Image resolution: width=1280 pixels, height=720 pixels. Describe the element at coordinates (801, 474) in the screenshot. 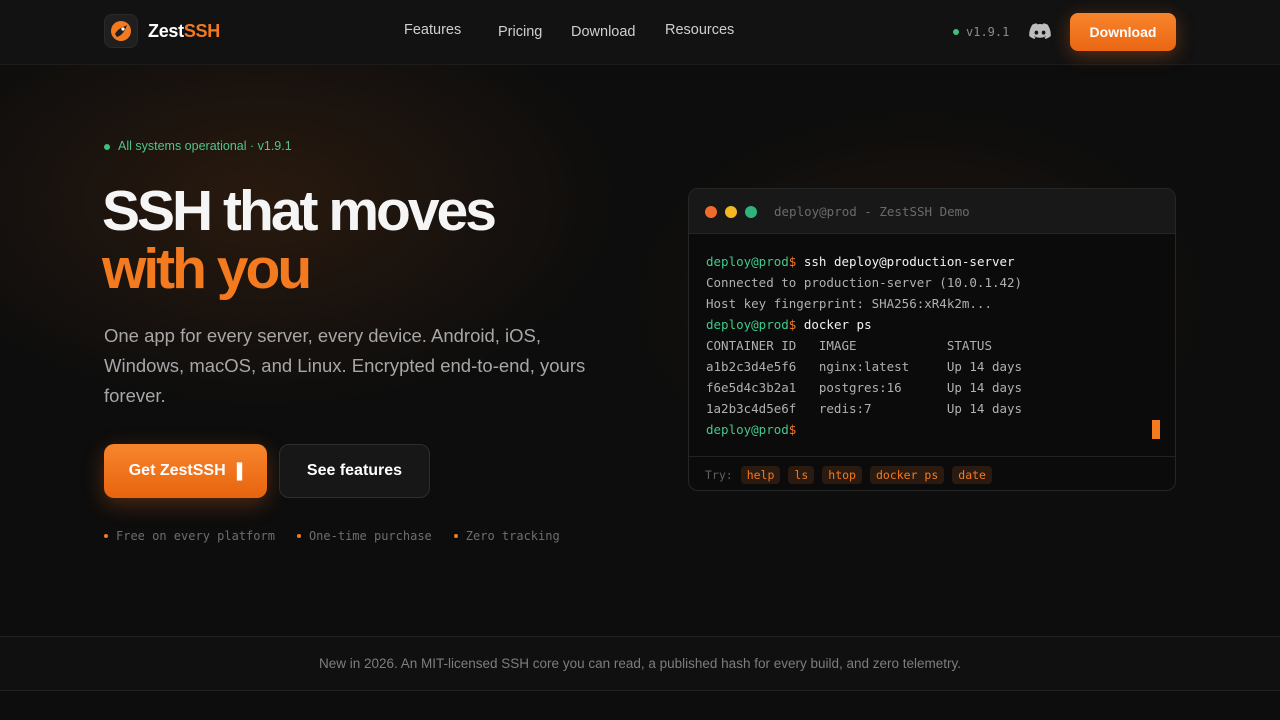

I see `suggestion-ls: ls` at that location.